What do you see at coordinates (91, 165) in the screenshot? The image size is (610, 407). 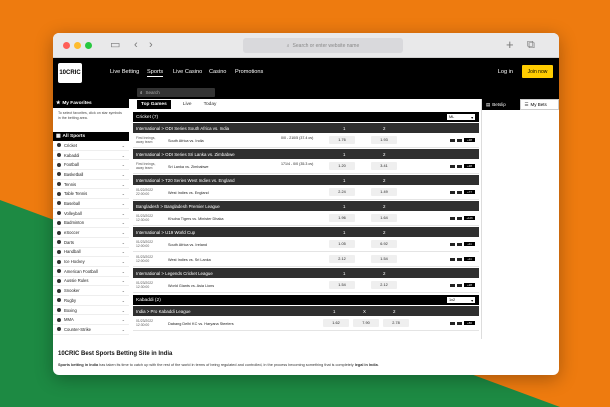 I see `sidebar-item-football: Football ⌄` at bounding box center [91, 165].